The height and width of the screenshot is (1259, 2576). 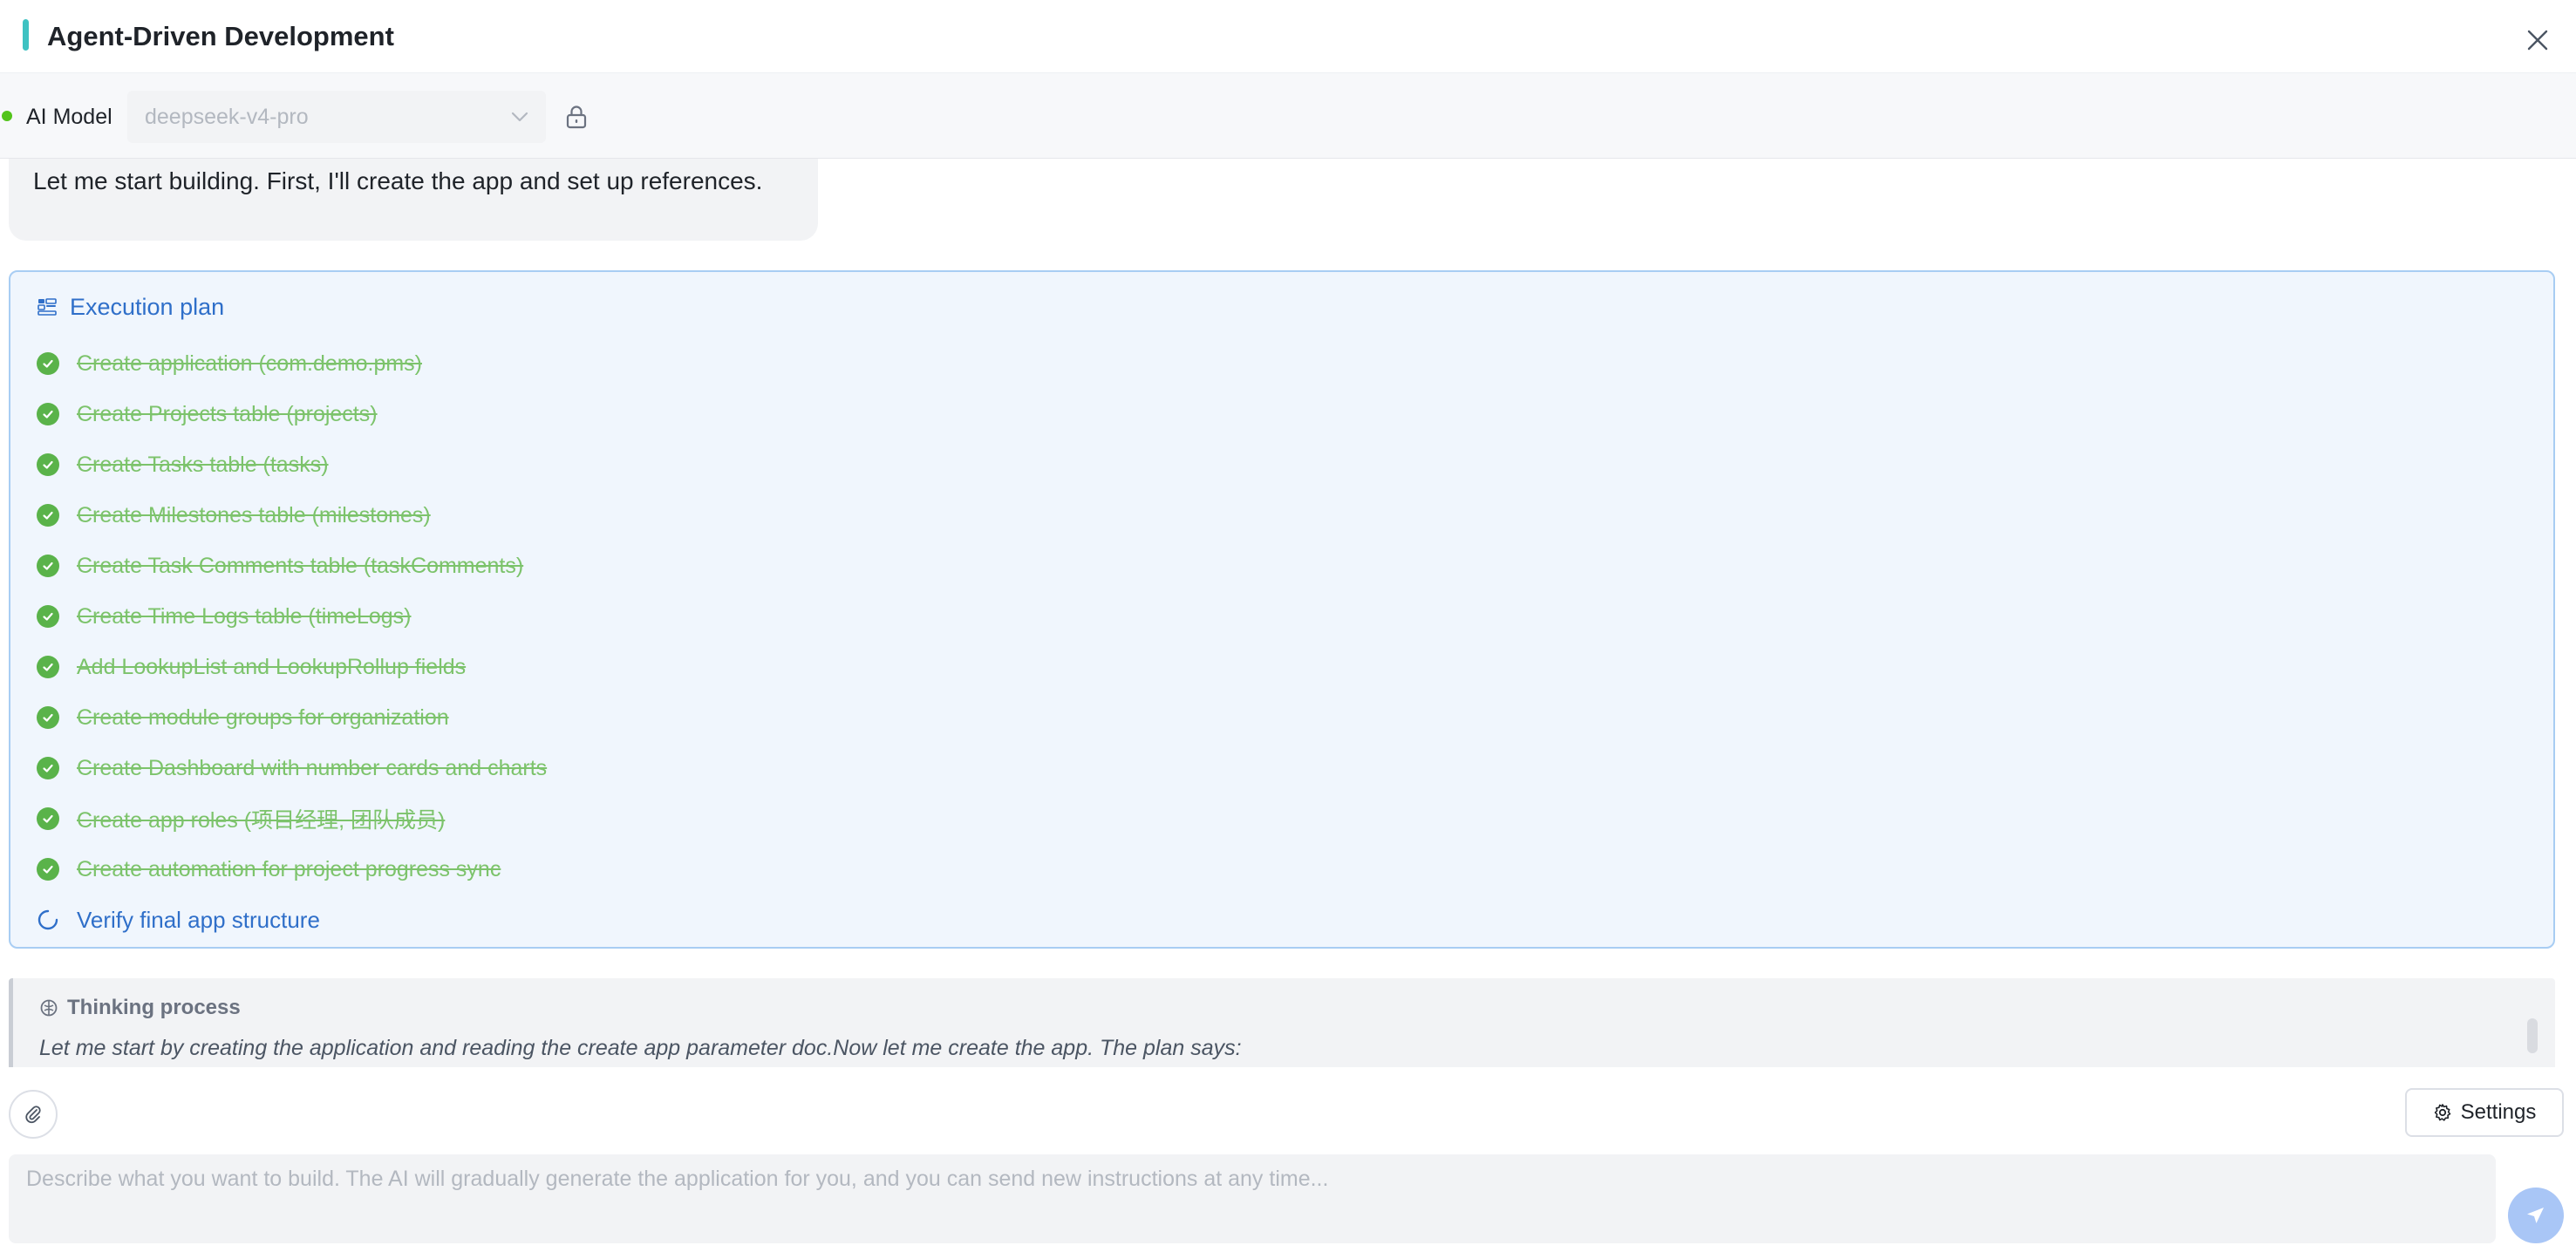 What do you see at coordinates (519, 117) in the screenshot?
I see `chevron-down-icon` at bounding box center [519, 117].